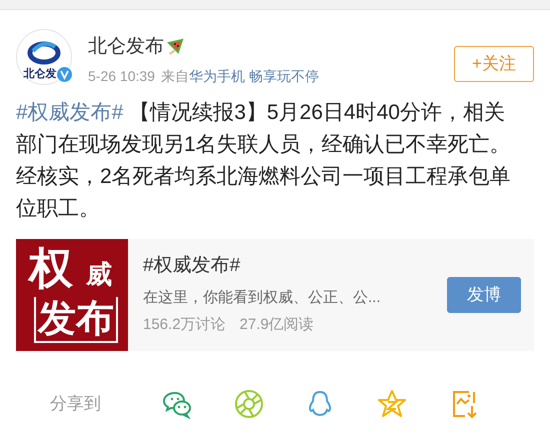 Image resolution: width=550 pixels, height=438 pixels. Describe the element at coordinates (253, 76) in the screenshot. I see `source-link: 华为手机 畅享玩不停` at that location.